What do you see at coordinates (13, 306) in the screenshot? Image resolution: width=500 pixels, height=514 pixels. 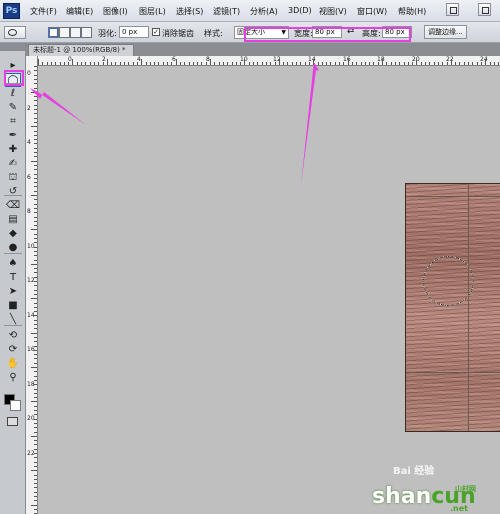 I see `rectangle-tool-icon: ■` at bounding box center [13, 306].